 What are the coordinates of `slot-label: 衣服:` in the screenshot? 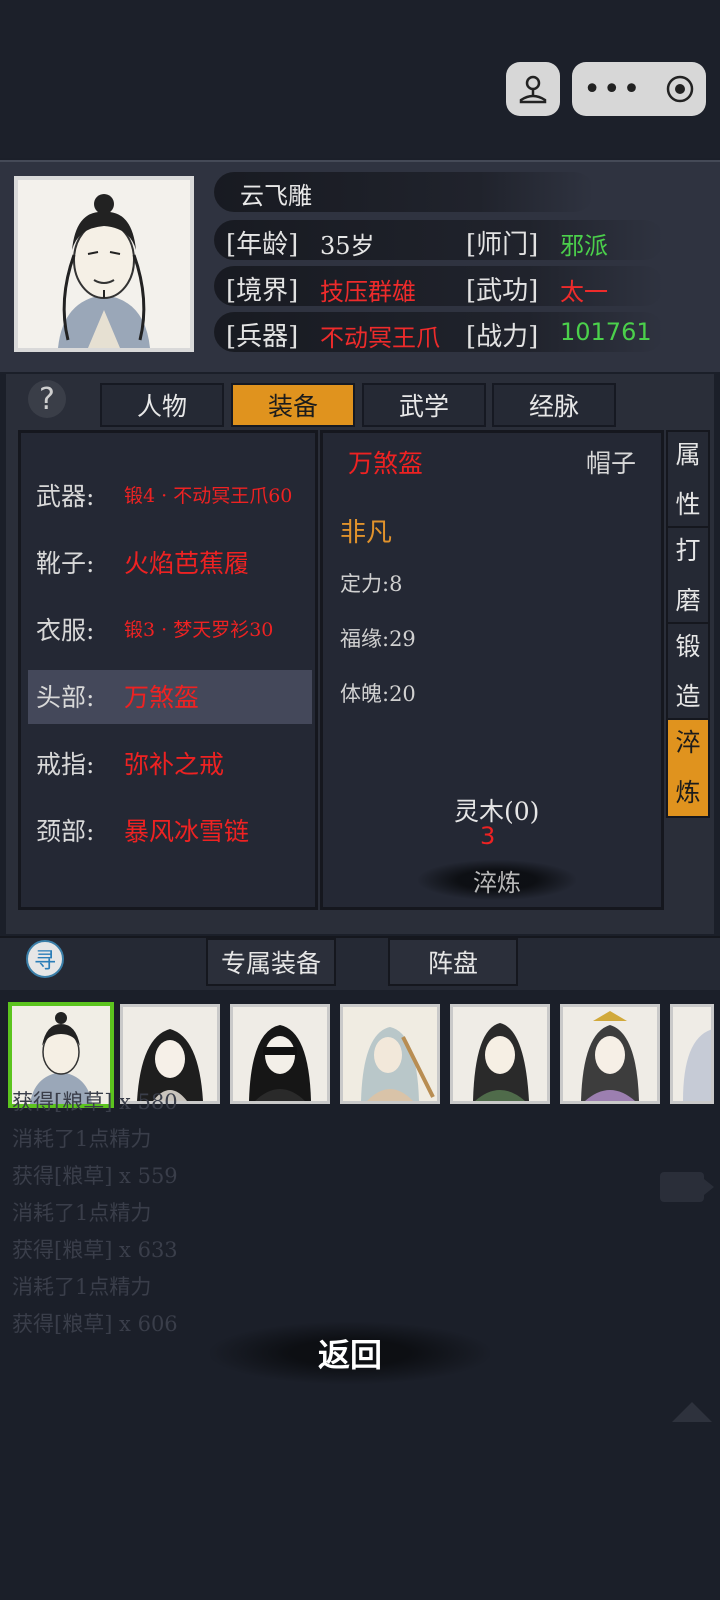 It's located at (65, 630).